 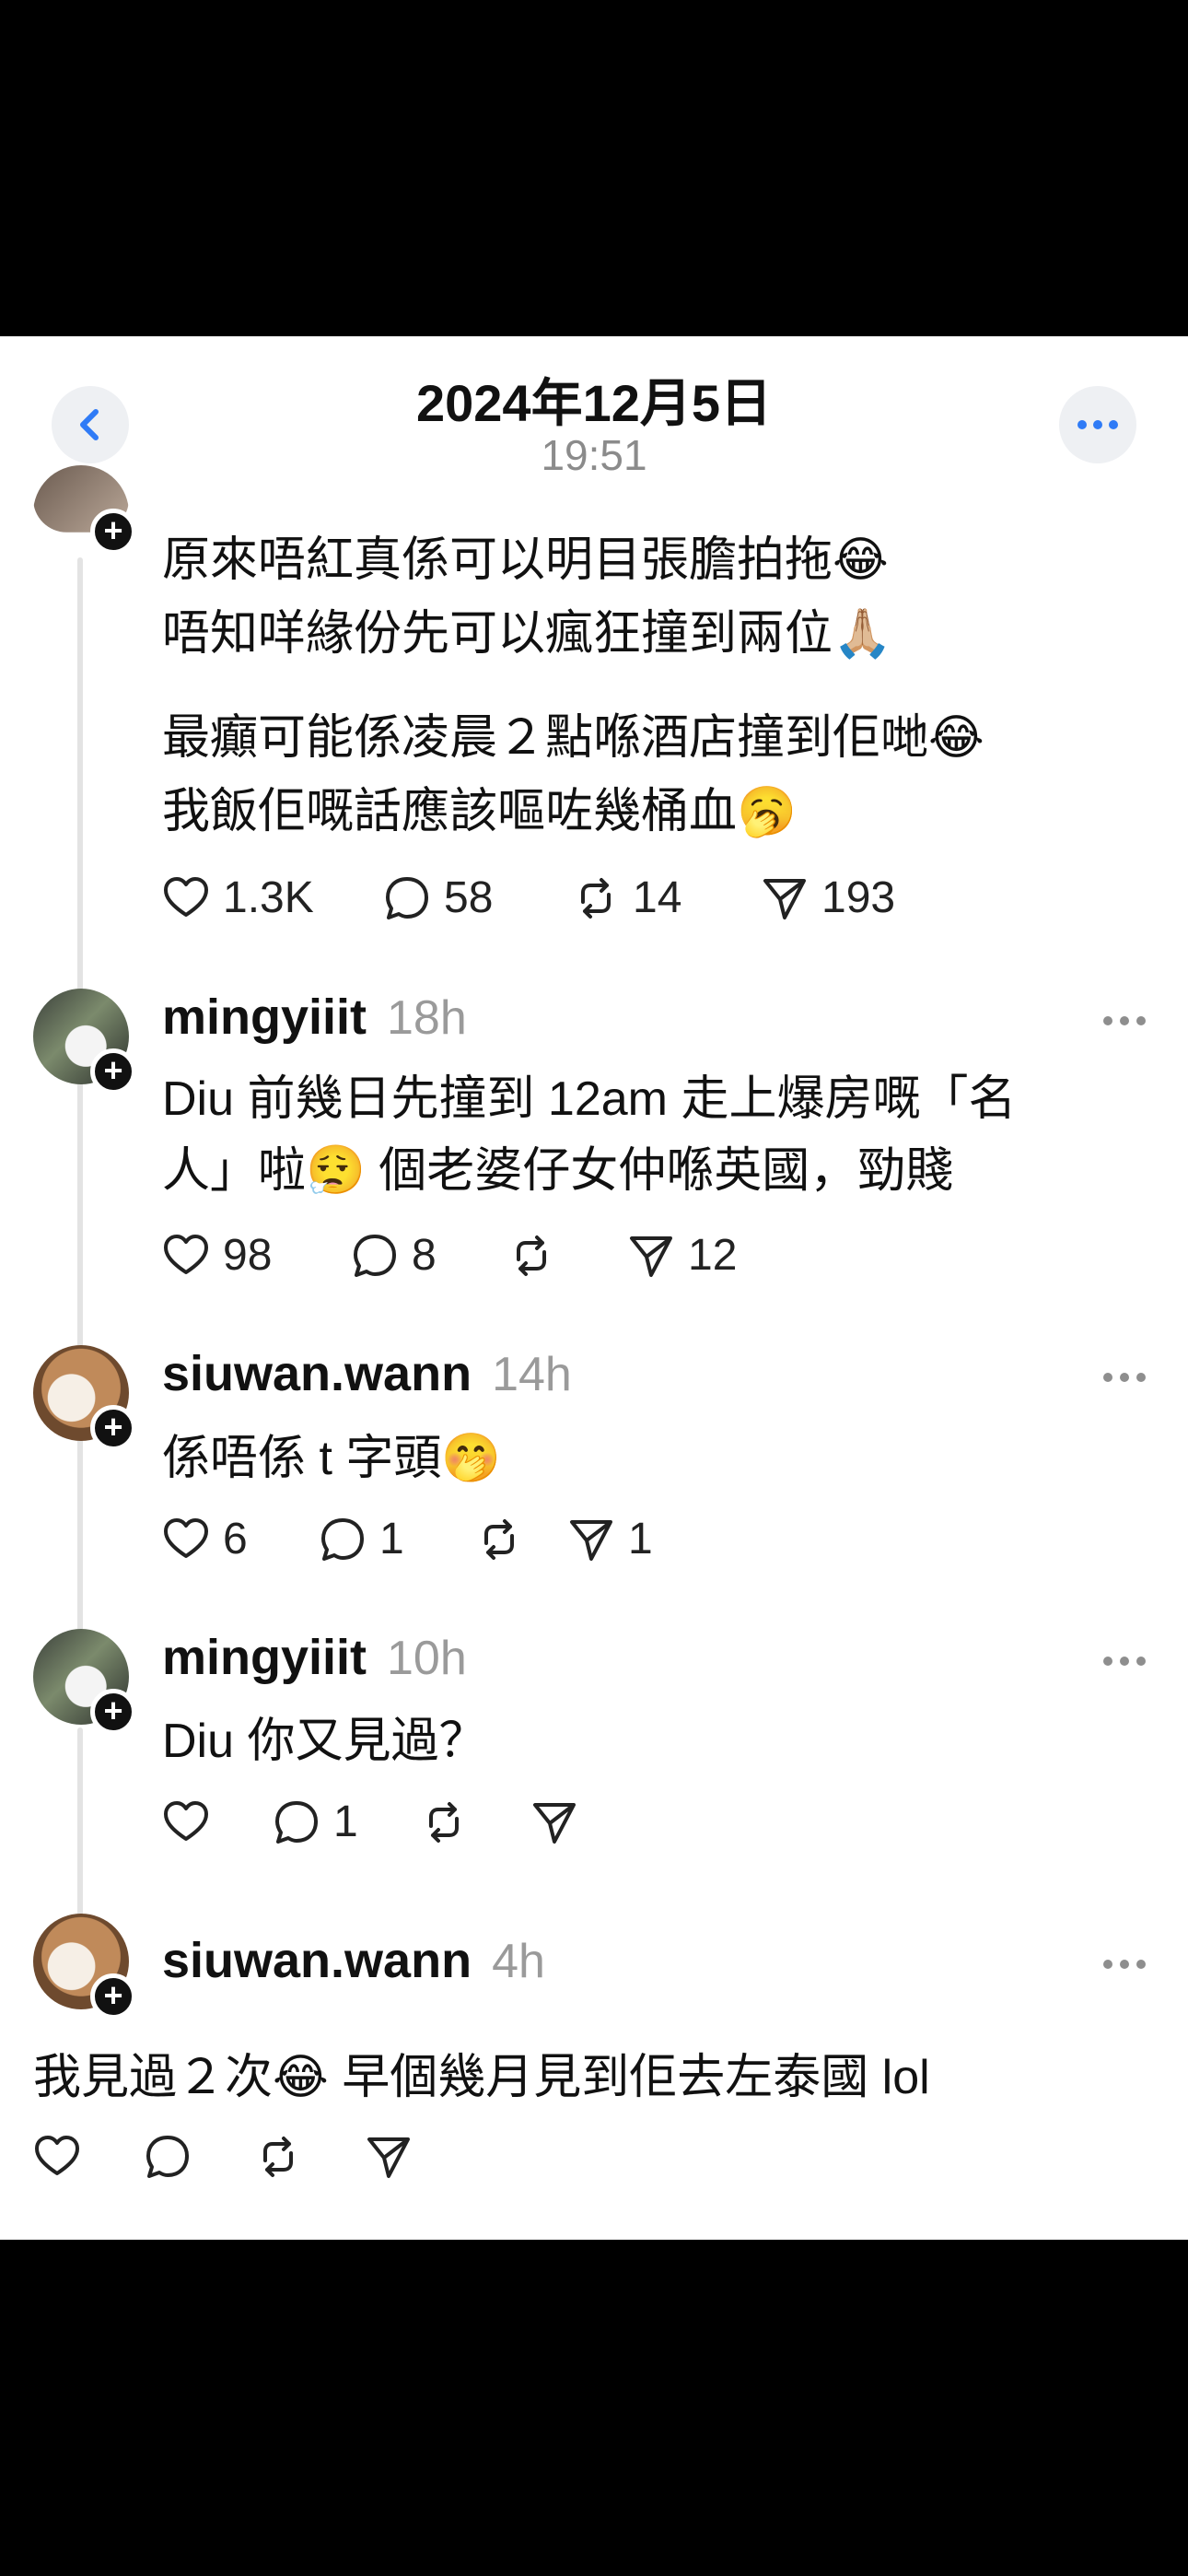 What do you see at coordinates (682, 1255) in the screenshot?
I see `share-button: 12` at bounding box center [682, 1255].